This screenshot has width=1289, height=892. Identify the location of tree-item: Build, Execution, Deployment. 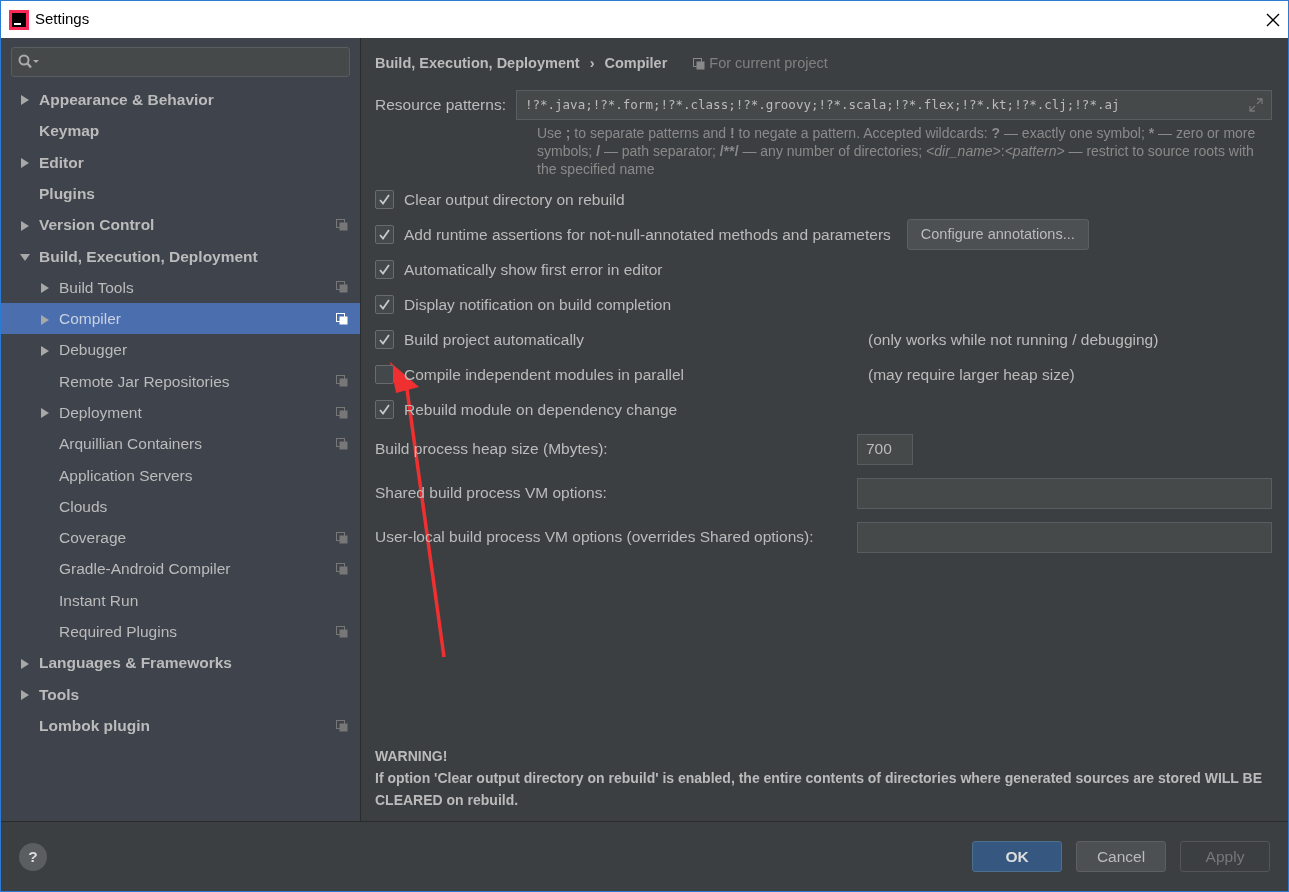
(180, 256).